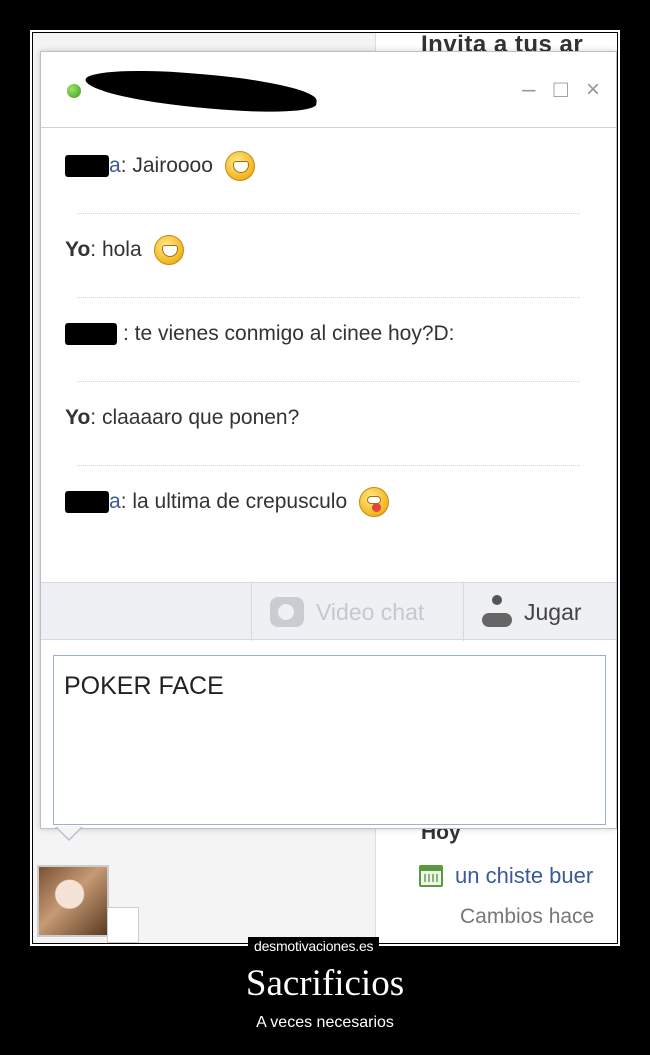 This screenshot has height=1055, width=650. What do you see at coordinates (201, 91) in the screenshot?
I see `contact-name-redacted` at bounding box center [201, 91].